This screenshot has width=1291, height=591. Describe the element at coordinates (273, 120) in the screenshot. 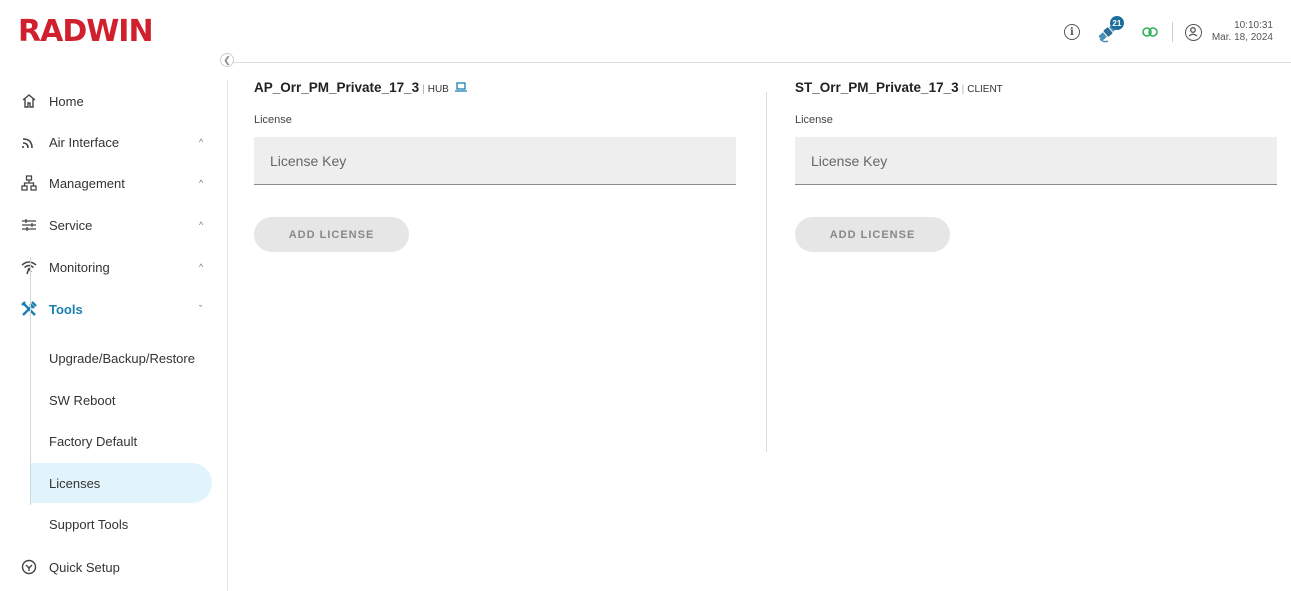

I see `hub-license-label: License` at that location.